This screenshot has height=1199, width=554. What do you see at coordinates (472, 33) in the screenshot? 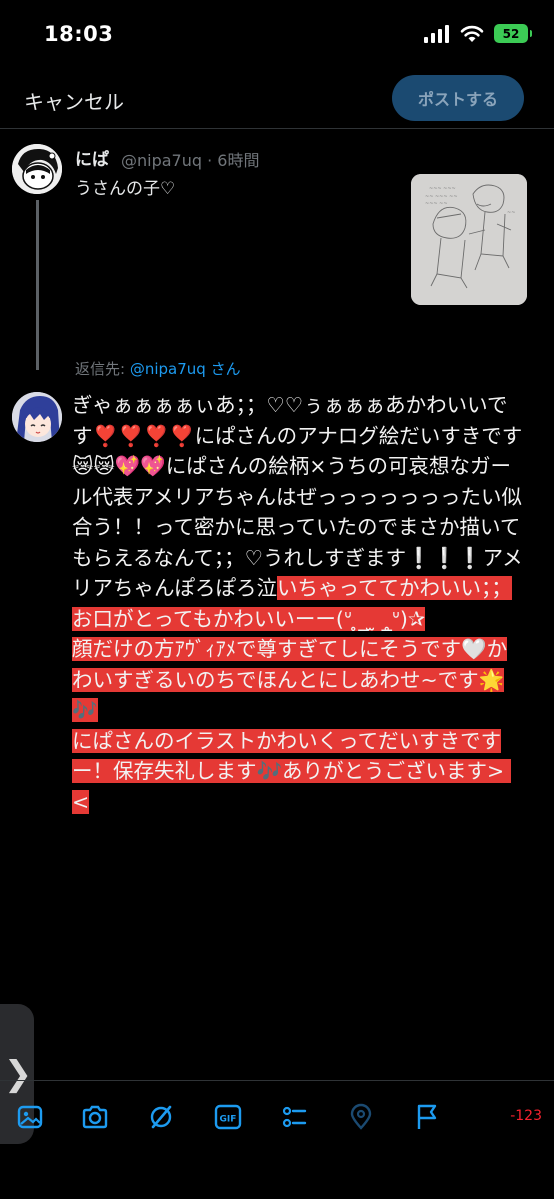
I see `wifi-icon` at bounding box center [472, 33].